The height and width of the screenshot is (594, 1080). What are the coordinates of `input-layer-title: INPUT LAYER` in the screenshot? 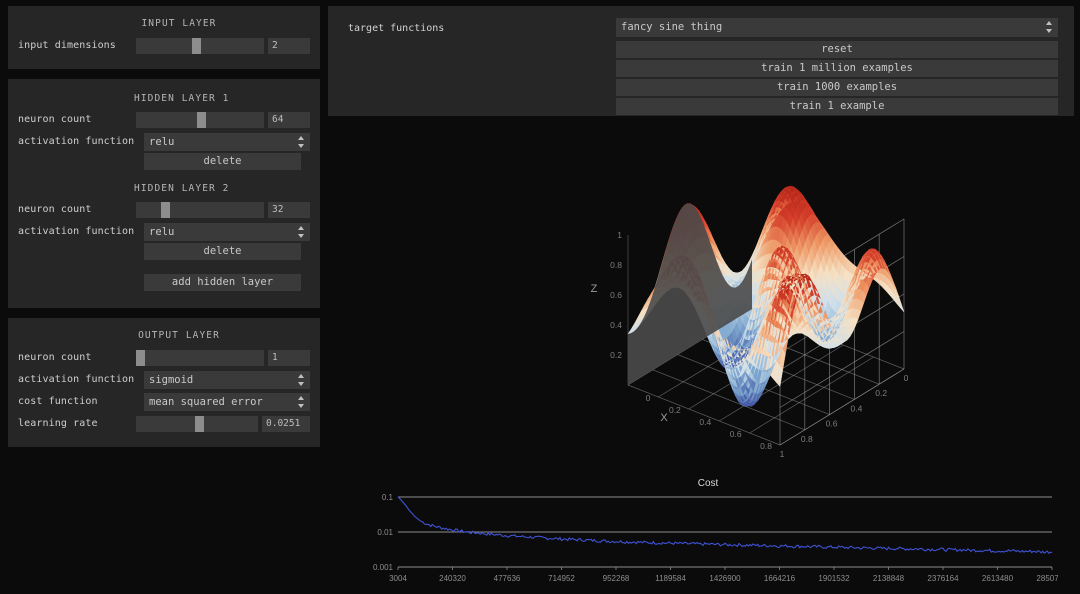 It's located at (179, 23).